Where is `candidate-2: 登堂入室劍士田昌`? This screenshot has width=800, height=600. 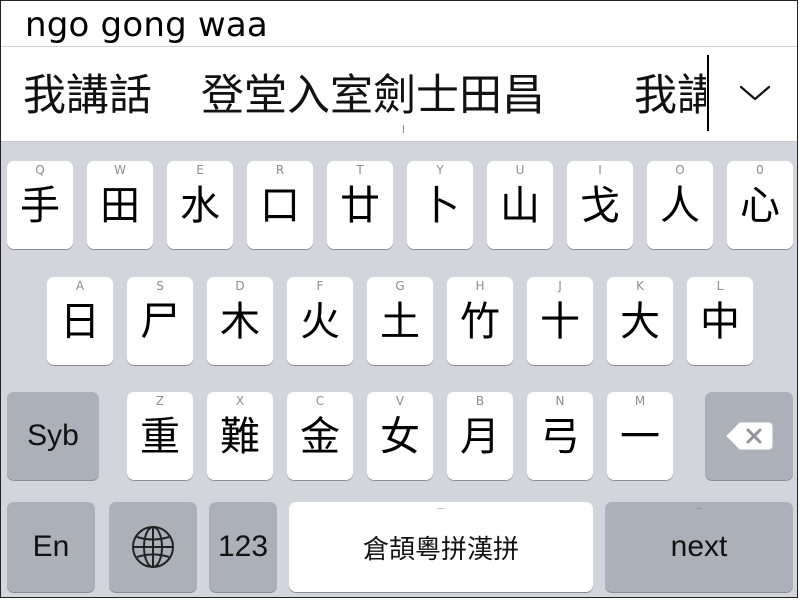
candidate-2: 登堂入室劍士田昌 is located at coordinates (373, 96).